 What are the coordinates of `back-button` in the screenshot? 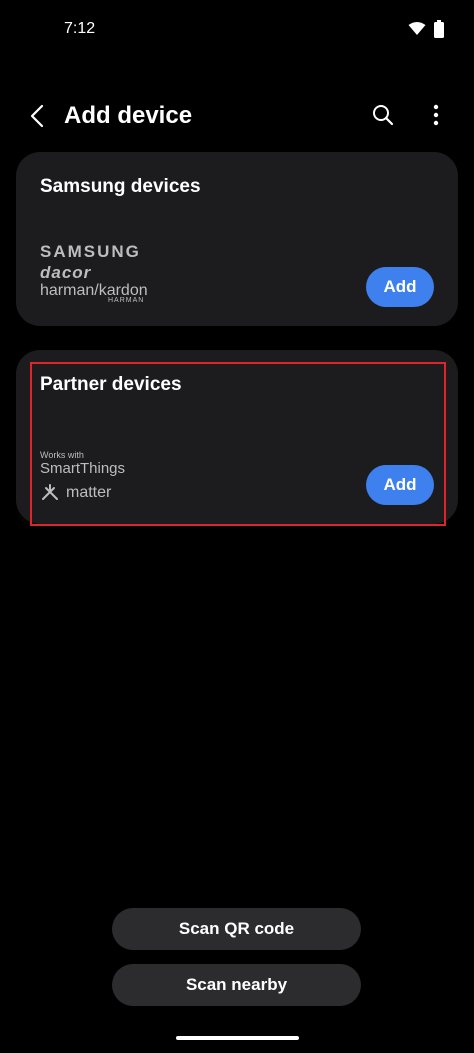 It's located at (37, 116).